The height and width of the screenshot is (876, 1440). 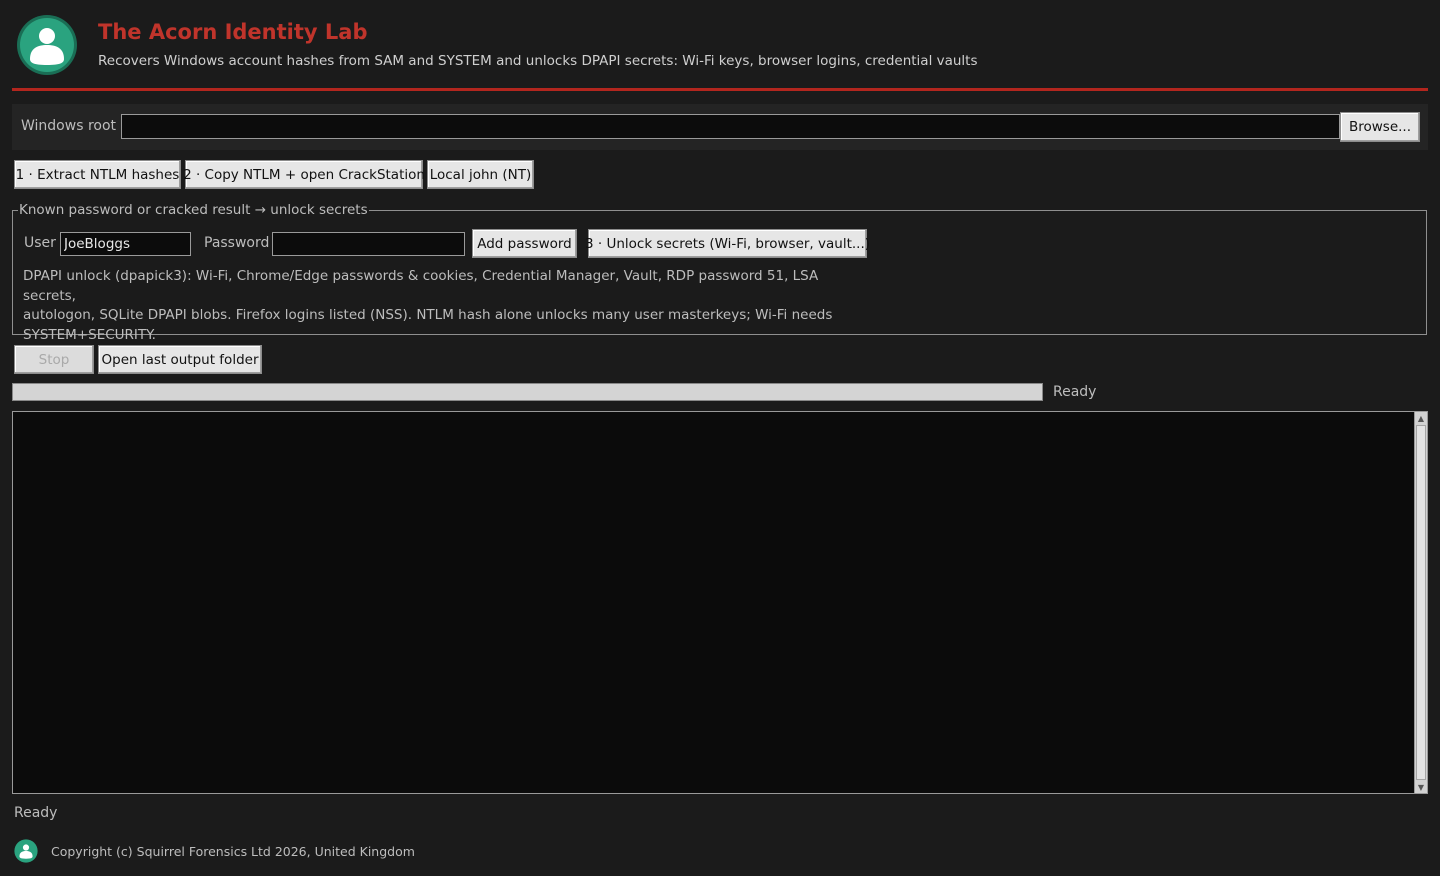 What do you see at coordinates (54, 359) in the screenshot?
I see `stop-button: Stop` at bounding box center [54, 359].